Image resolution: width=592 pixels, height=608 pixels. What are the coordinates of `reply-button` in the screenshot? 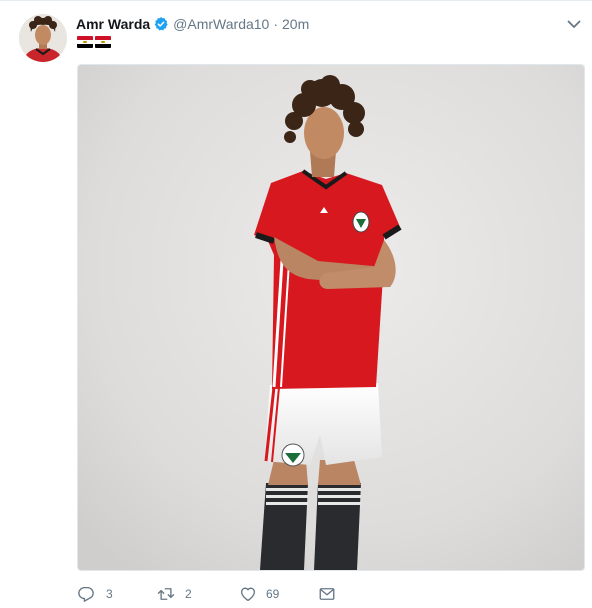 It's located at (86, 594).